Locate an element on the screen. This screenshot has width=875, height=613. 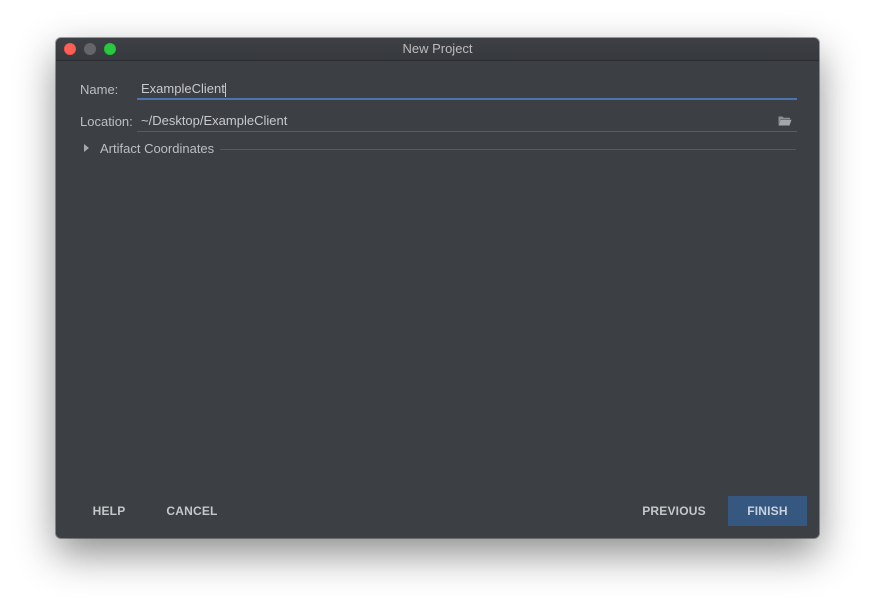
previous-button: PREVIOUS is located at coordinates (674, 511).